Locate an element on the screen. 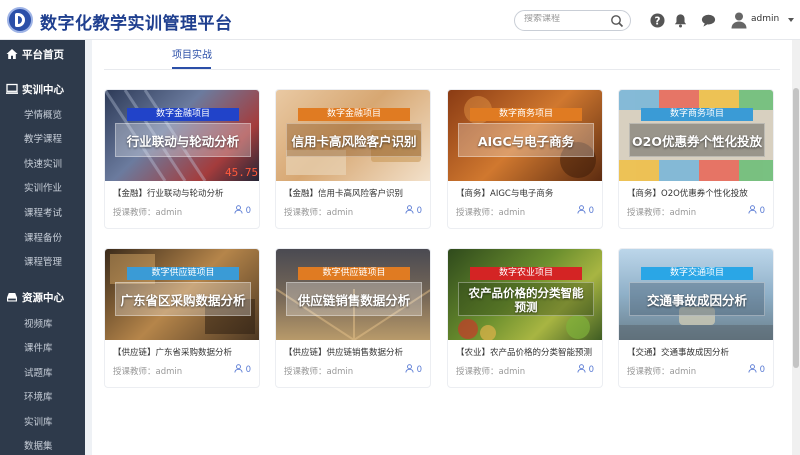  sidebar-item-home: 平台首页 is located at coordinates (42, 54).